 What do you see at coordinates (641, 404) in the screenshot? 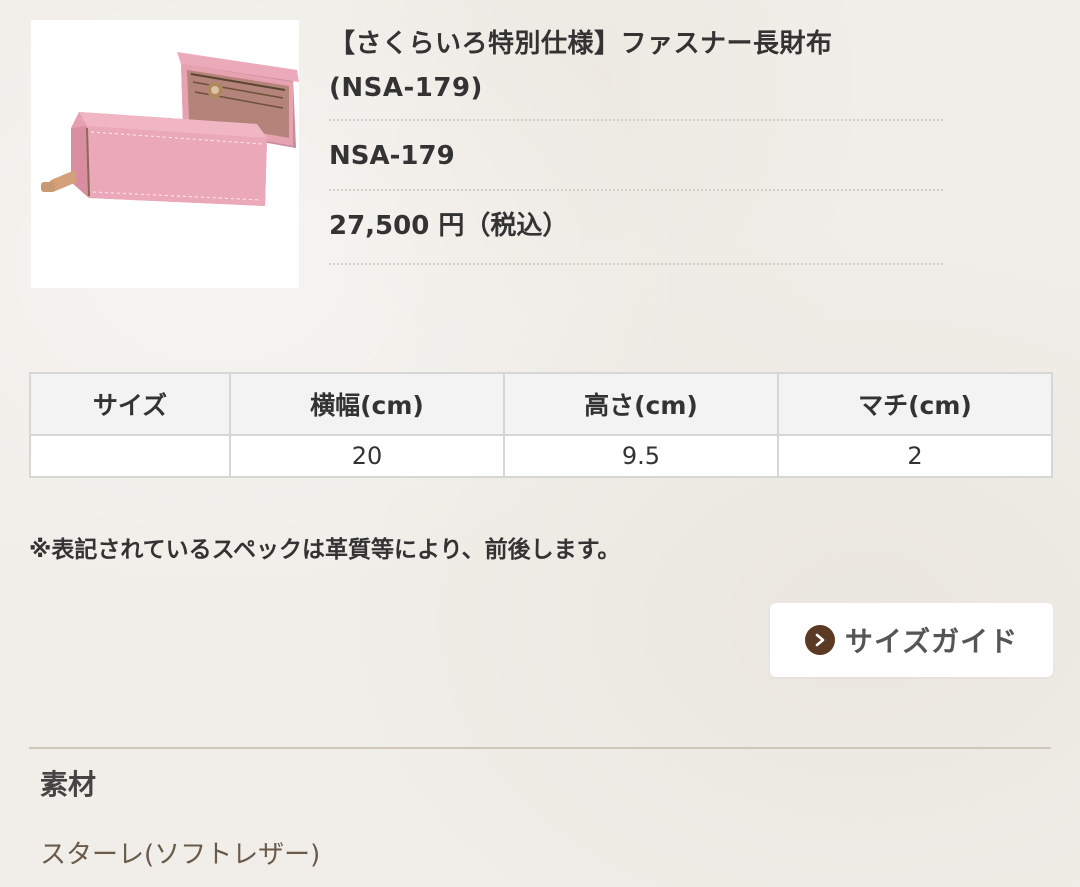
I see `spec-header-height: 高さ(cm)` at bounding box center [641, 404].